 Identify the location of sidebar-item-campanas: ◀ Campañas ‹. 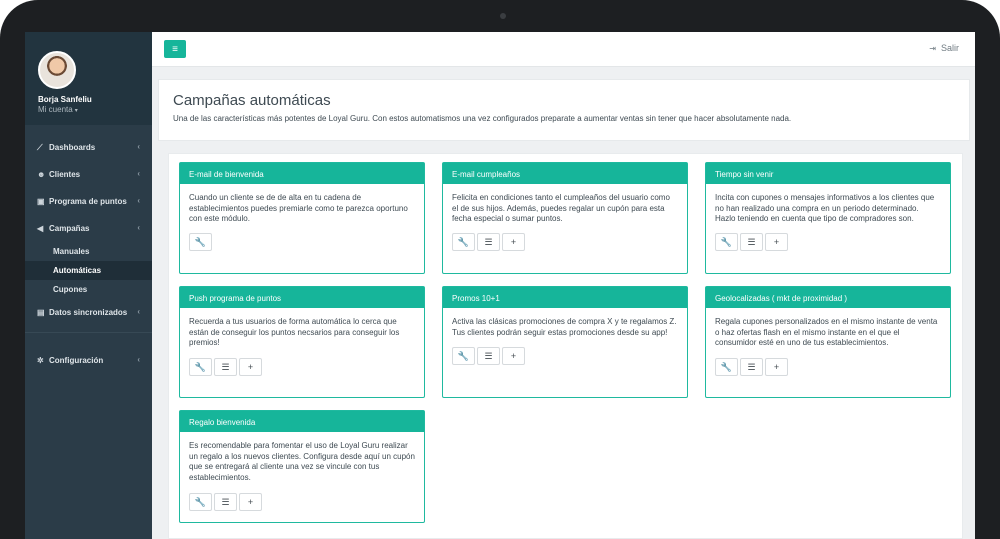
(88, 228).